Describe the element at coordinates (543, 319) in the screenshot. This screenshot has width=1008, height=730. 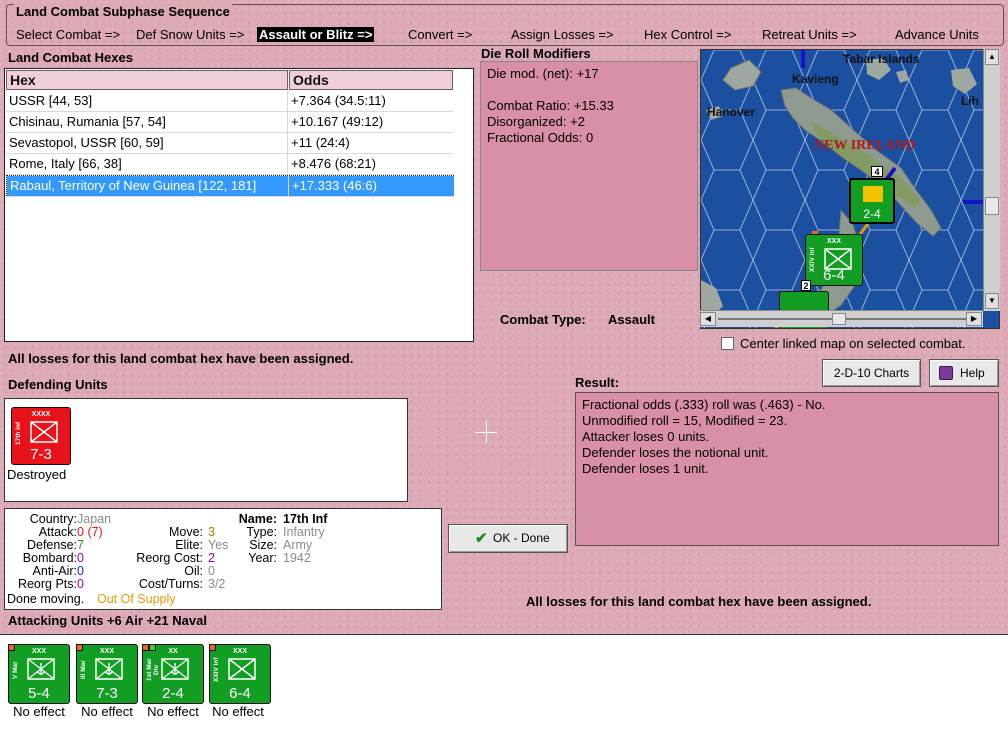
I see `combat-type-label: Combat Type:` at that location.